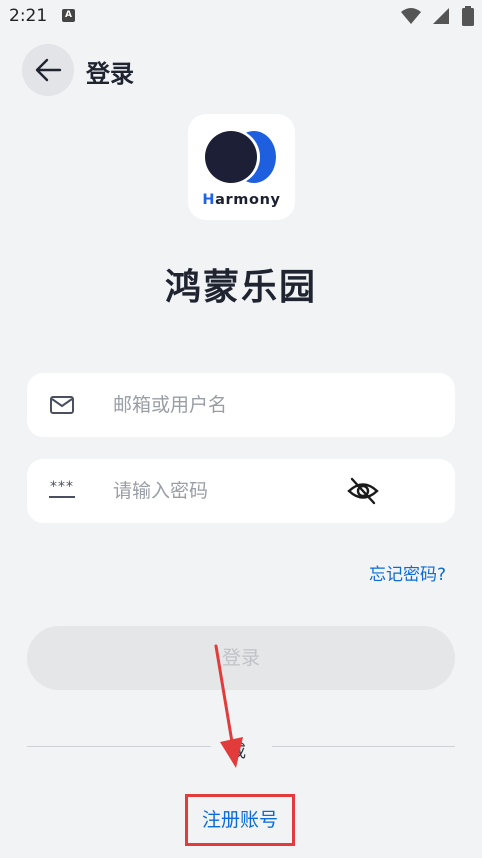 The image size is (482, 858). I want to click on username-input, so click(233, 405).